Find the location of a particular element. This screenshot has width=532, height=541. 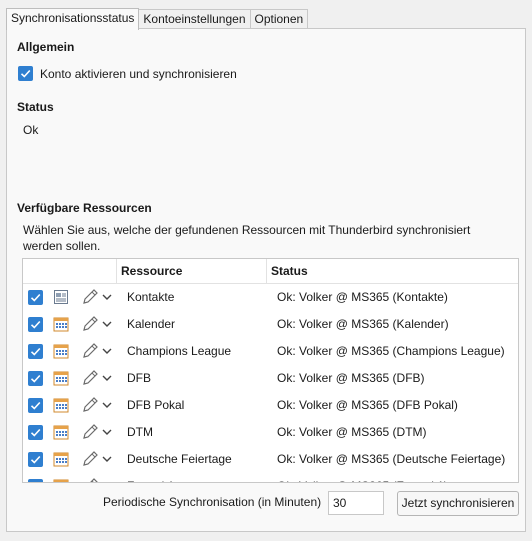

table-row: Kontakte Ok: Volker @ MS365 (Kontakte) is located at coordinates (270, 297).